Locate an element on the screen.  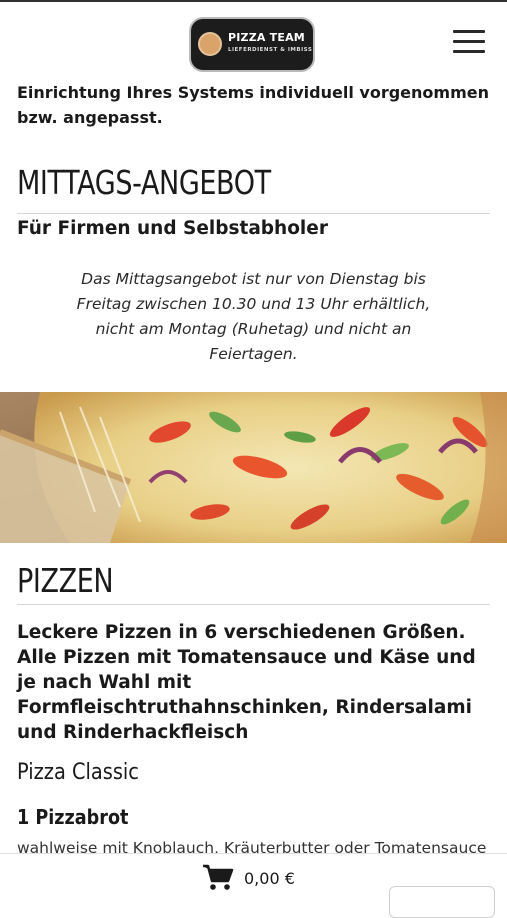
header-bar: PIZZA TEAM LIEFERDIENST & IMBISS is located at coordinates (253, 40).